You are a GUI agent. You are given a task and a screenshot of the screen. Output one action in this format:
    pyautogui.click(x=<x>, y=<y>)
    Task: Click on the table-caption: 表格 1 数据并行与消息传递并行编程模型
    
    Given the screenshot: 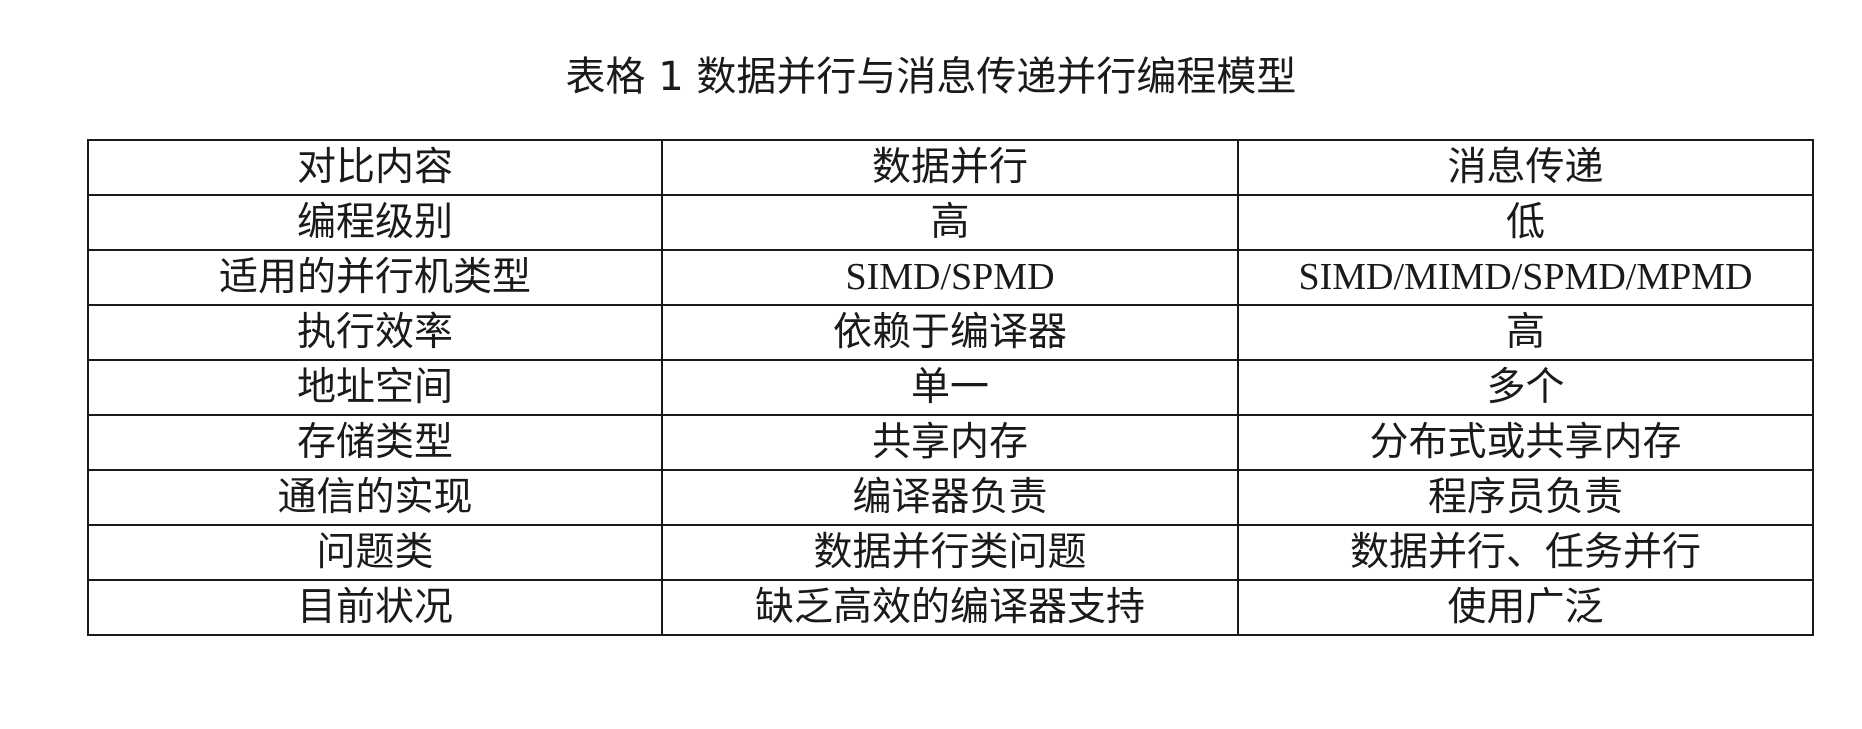 What is the action you would take?
    pyautogui.click(x=931, y=77)
    